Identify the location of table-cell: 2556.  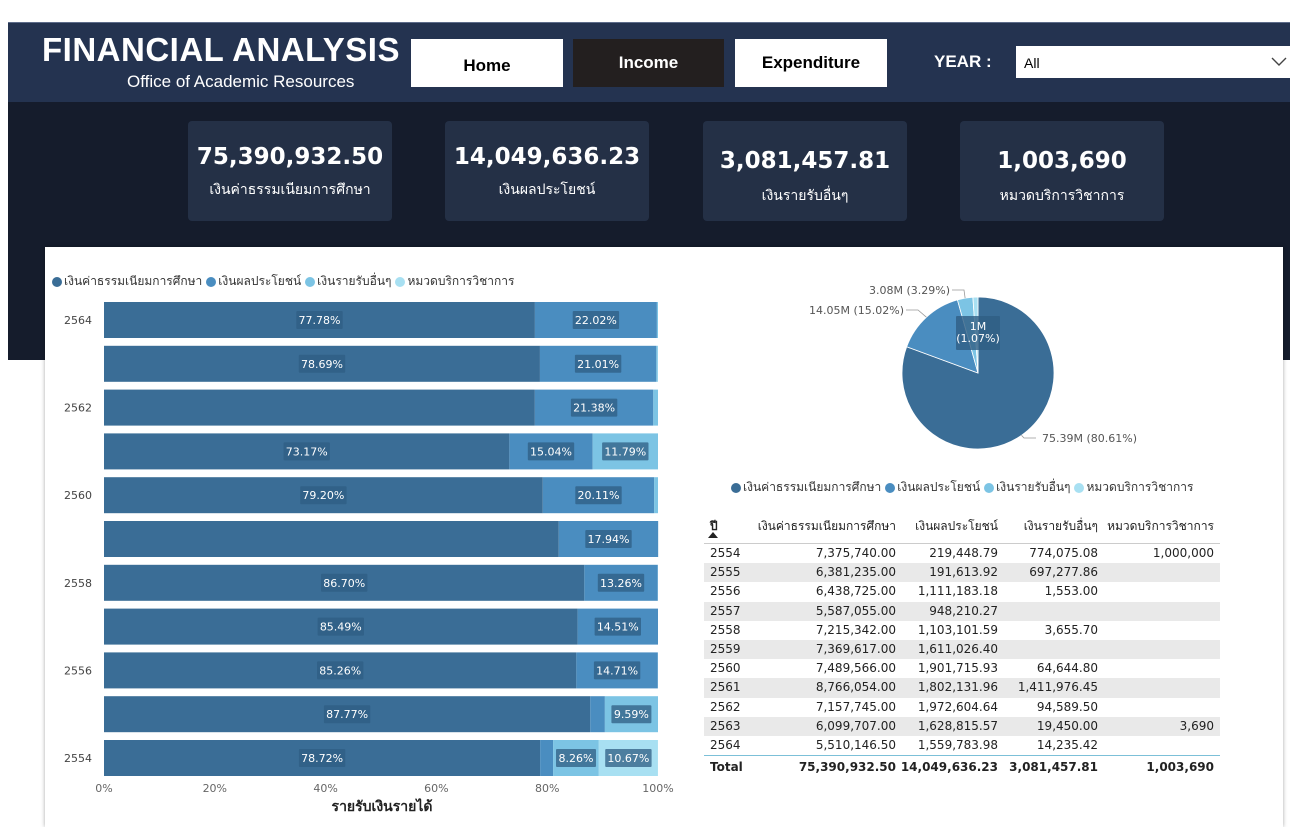
(725, 591).